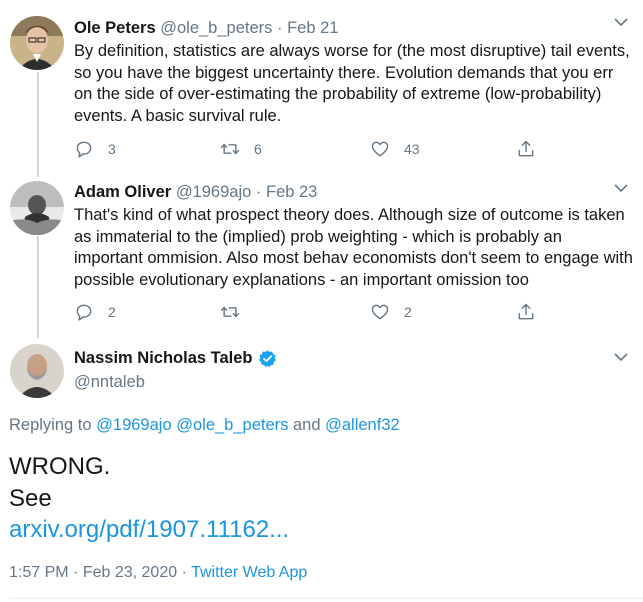 The width and height of the screenshot is (643, 602). I want to click on retweet-button, so click(237, 312).